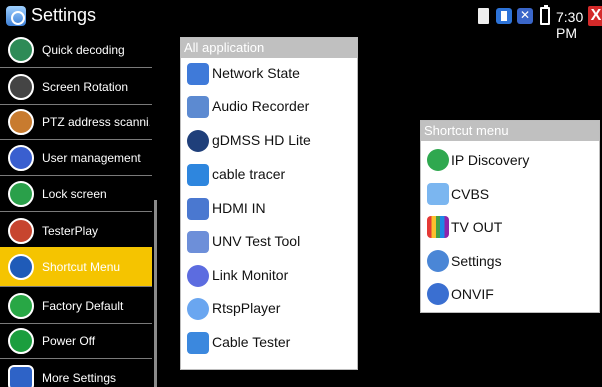 Image resolution: width=602 pixels, height=387 pixels. I want to click on app-item-label: Cable Tester, so click(251, 342).